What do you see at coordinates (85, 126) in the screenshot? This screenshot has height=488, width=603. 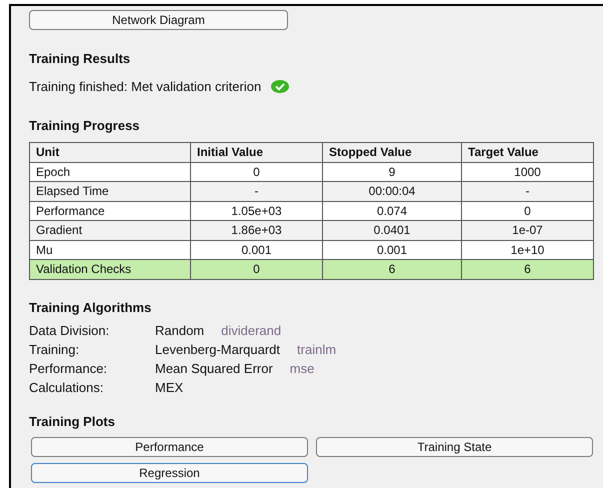 I see `section-title: Training Progress` at bounding box center [85, 126].